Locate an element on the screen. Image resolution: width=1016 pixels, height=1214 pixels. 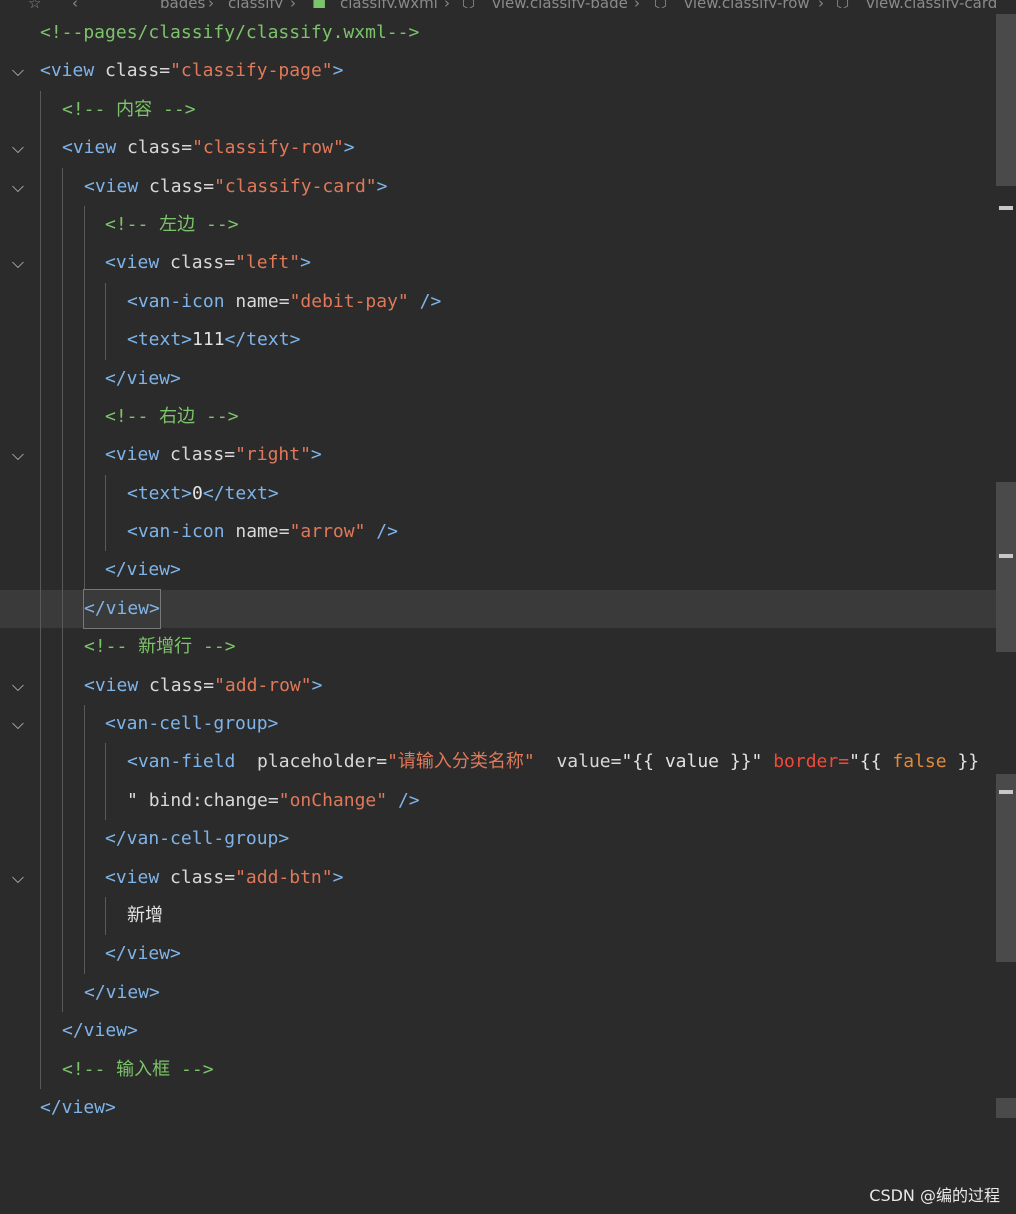
code-line: <!-- 左边 --> is located at coordinates (498, 225).